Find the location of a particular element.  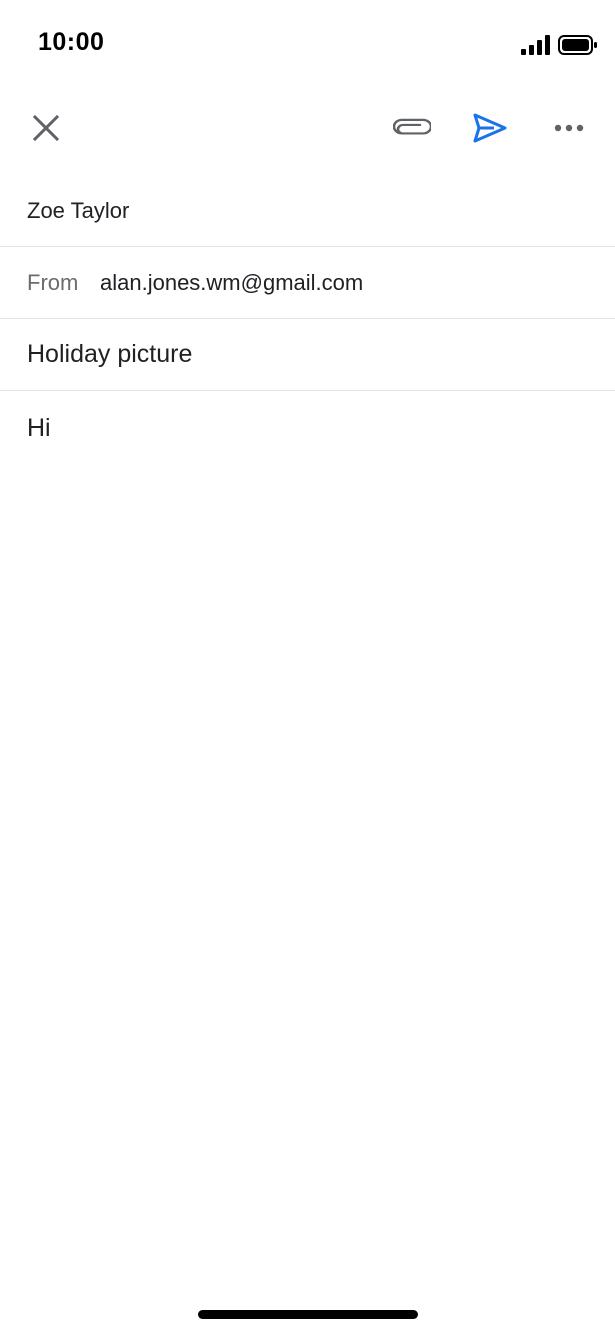

close-icon is located at coordinates (46, 128).